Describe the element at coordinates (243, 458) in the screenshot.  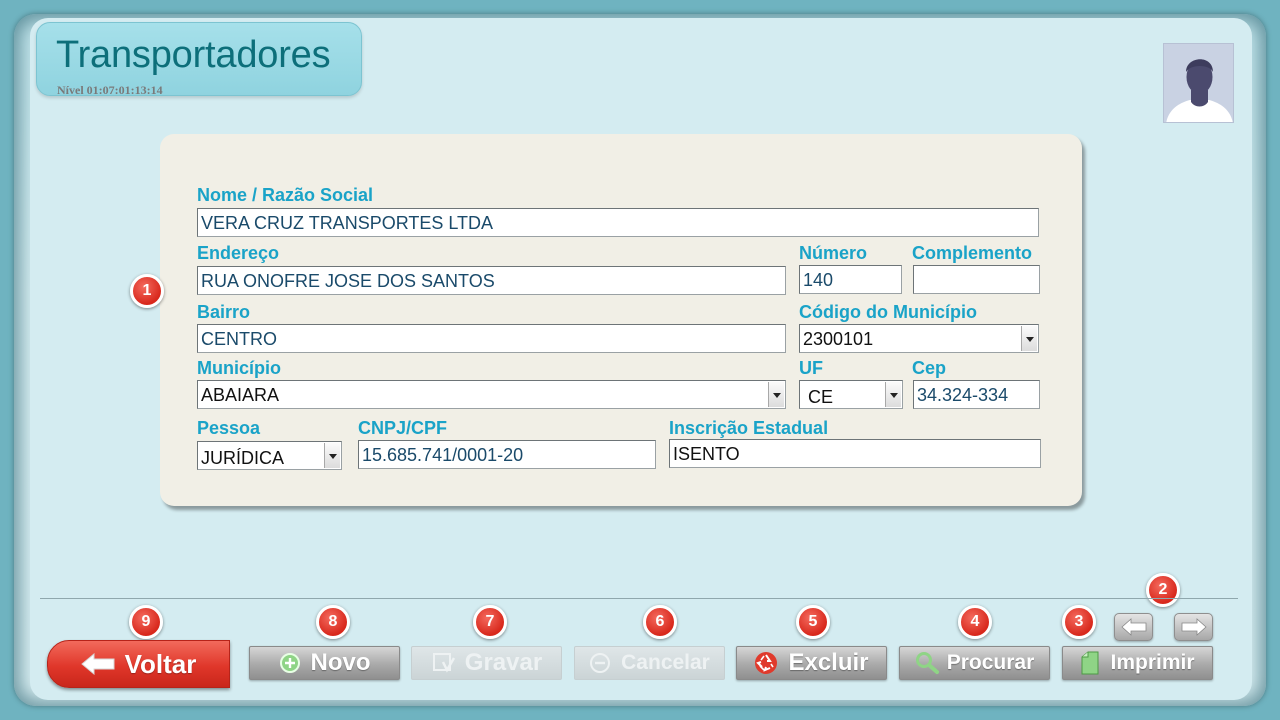
I see `pessoa-value: JURÍDICA` at that location.